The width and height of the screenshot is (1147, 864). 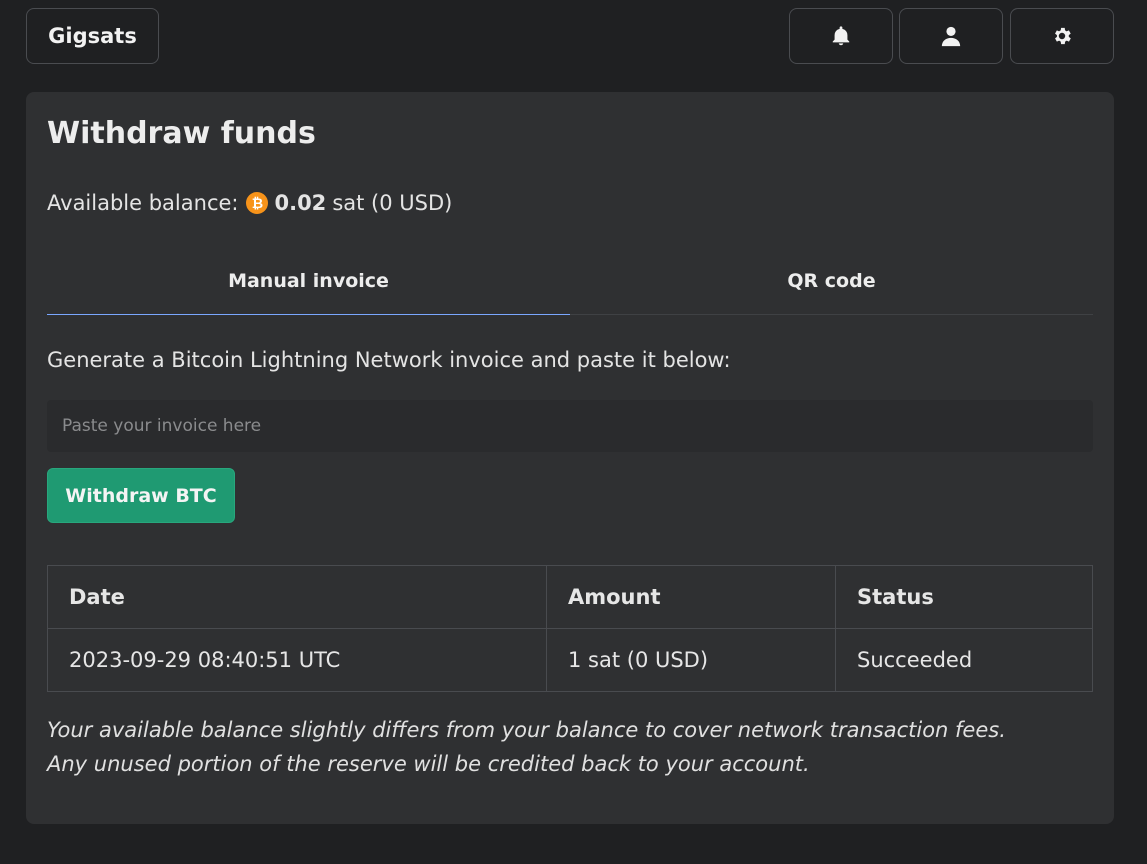 I want to click on balance-suffix: sat (0 USD), so click(x=392, y=203).